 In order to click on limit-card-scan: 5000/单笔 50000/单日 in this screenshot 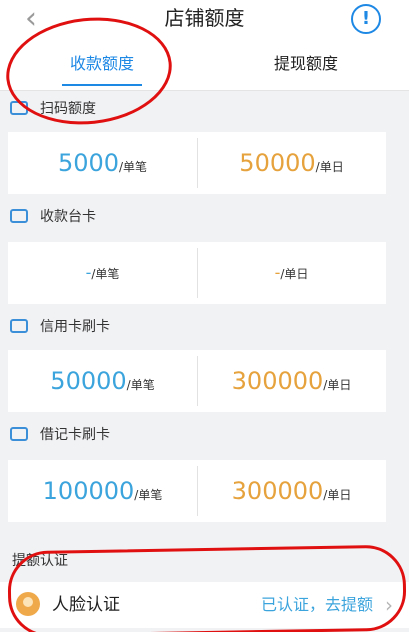, I will do `click(197, 163)`.